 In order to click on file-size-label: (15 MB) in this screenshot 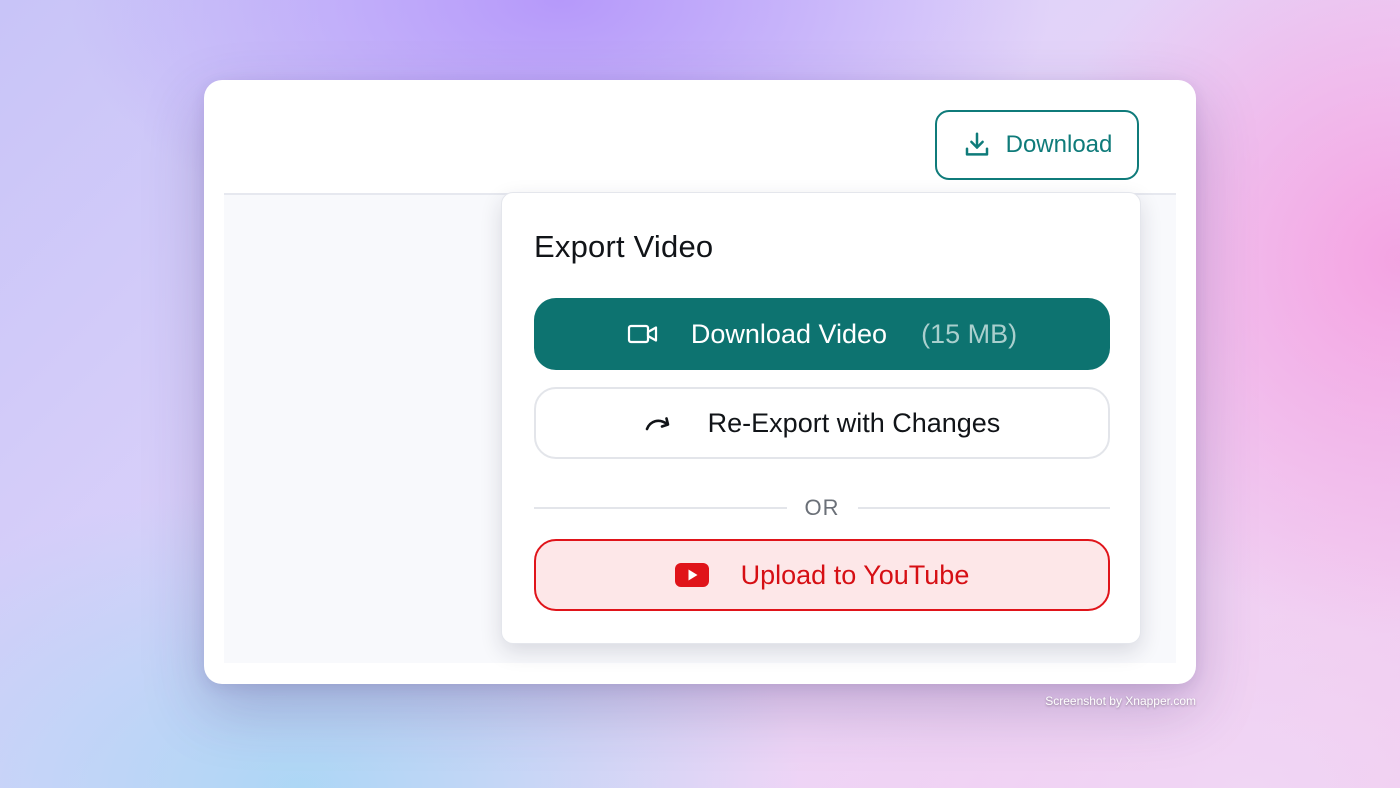, I will do `click(969, 333)`.